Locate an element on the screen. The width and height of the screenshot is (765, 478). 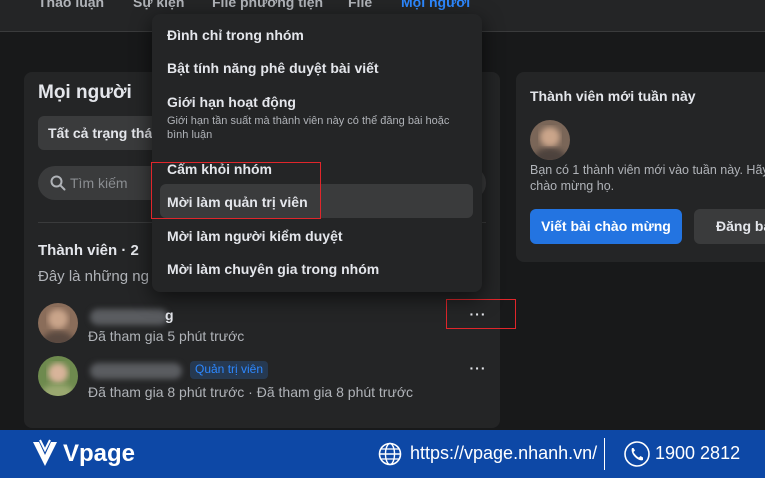
tab-events: Sự kiện is located at coordinates (158, 5).